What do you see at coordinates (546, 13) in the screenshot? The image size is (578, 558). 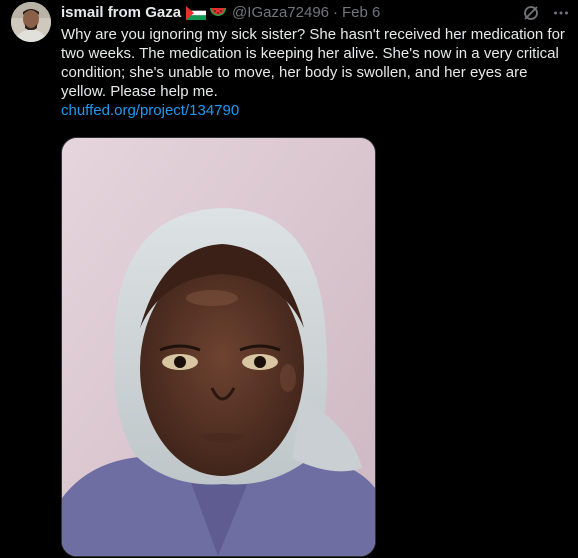 I see `header-actions` at bounding box center [546, 13].